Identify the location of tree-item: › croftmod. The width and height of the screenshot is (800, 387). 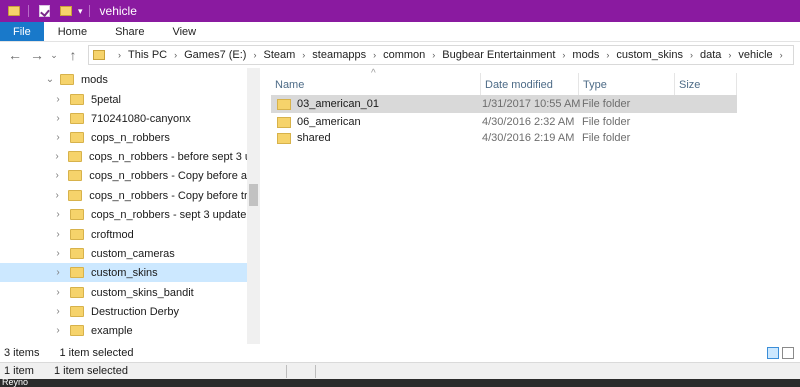
(123, 234).